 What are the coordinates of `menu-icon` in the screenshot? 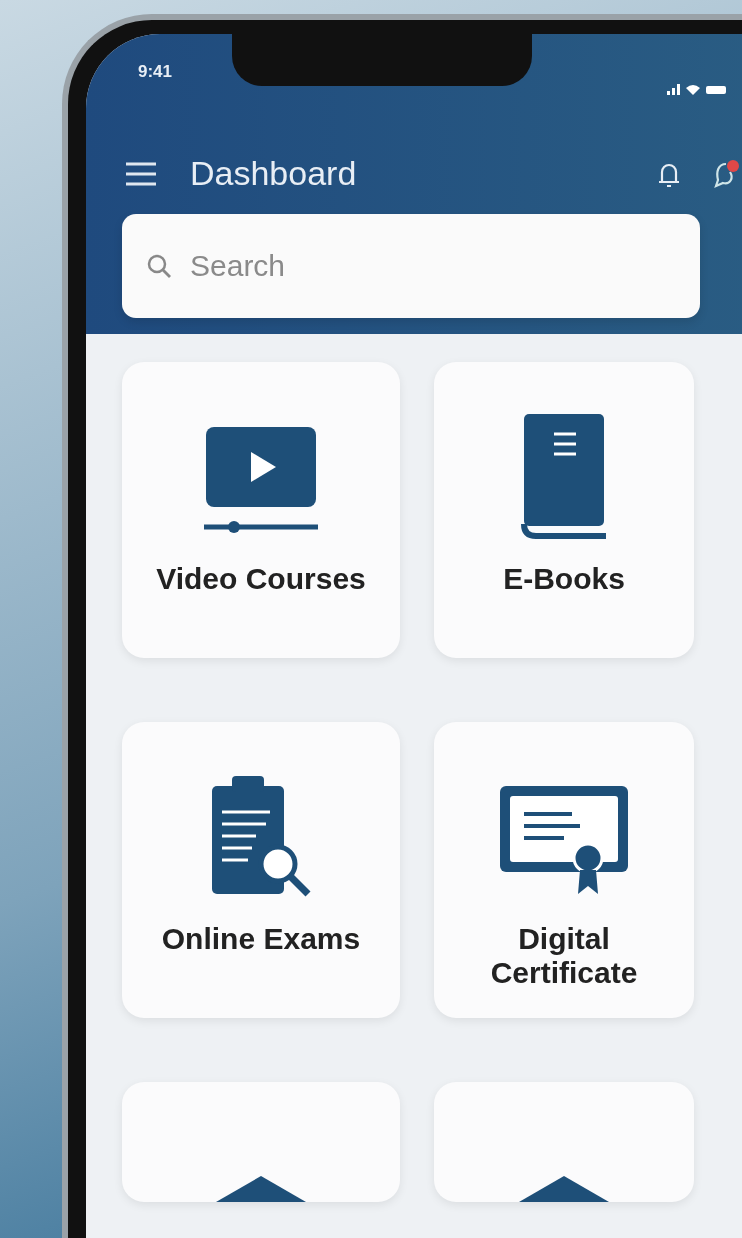 It's located at (141, 173).